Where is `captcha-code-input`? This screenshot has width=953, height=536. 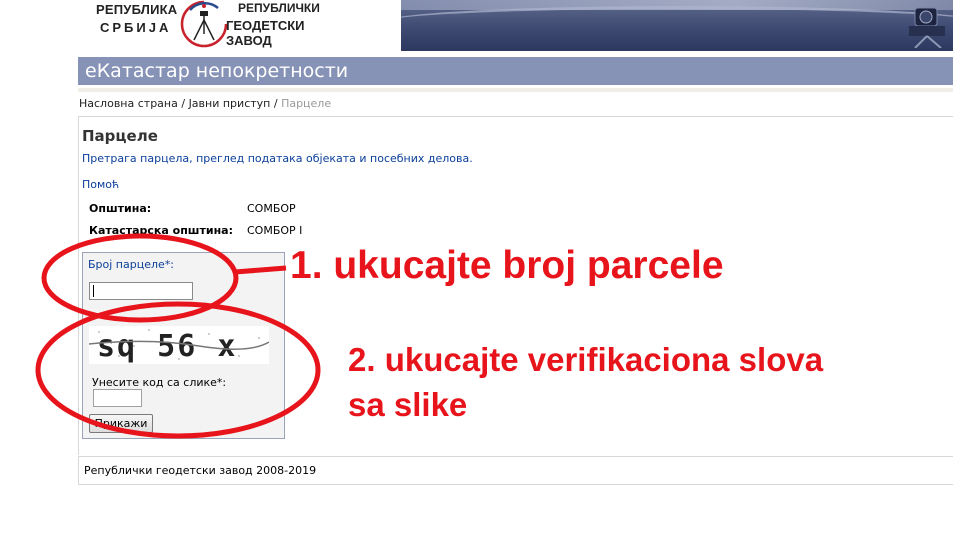
captcha-code-input is located at coordinates (117, 398).